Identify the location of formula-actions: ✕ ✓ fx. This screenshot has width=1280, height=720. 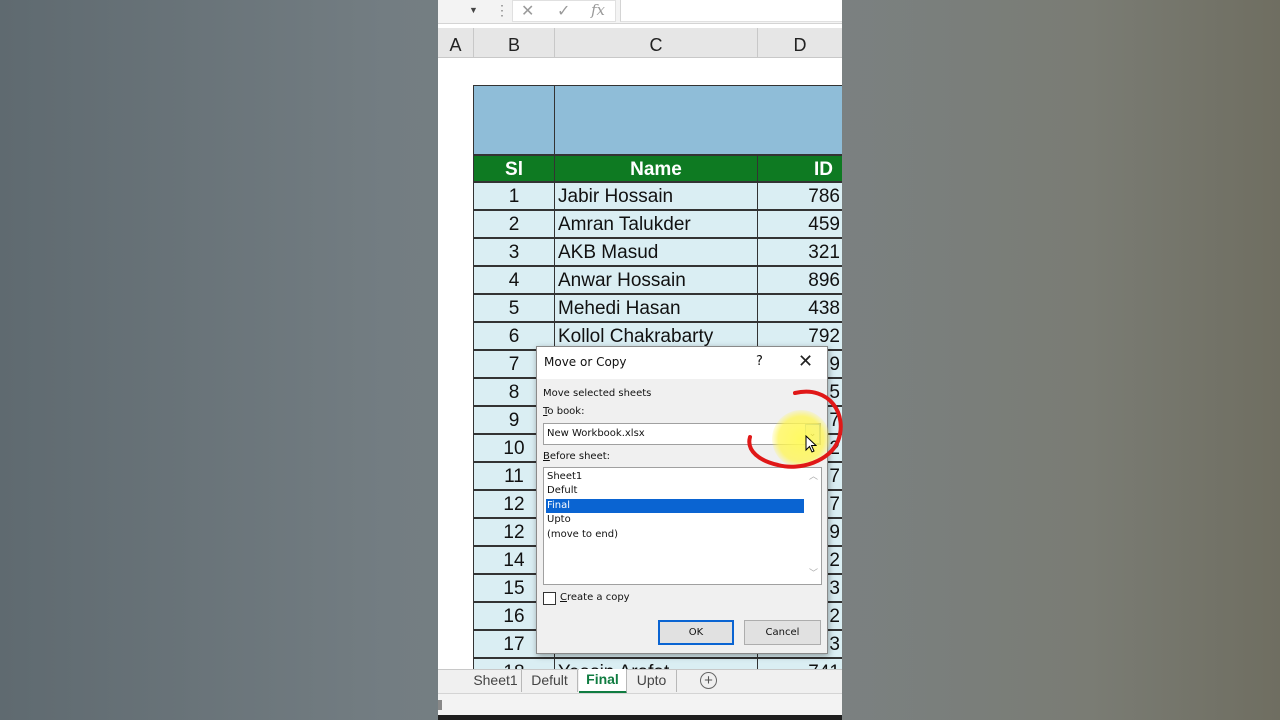
(564, 11).